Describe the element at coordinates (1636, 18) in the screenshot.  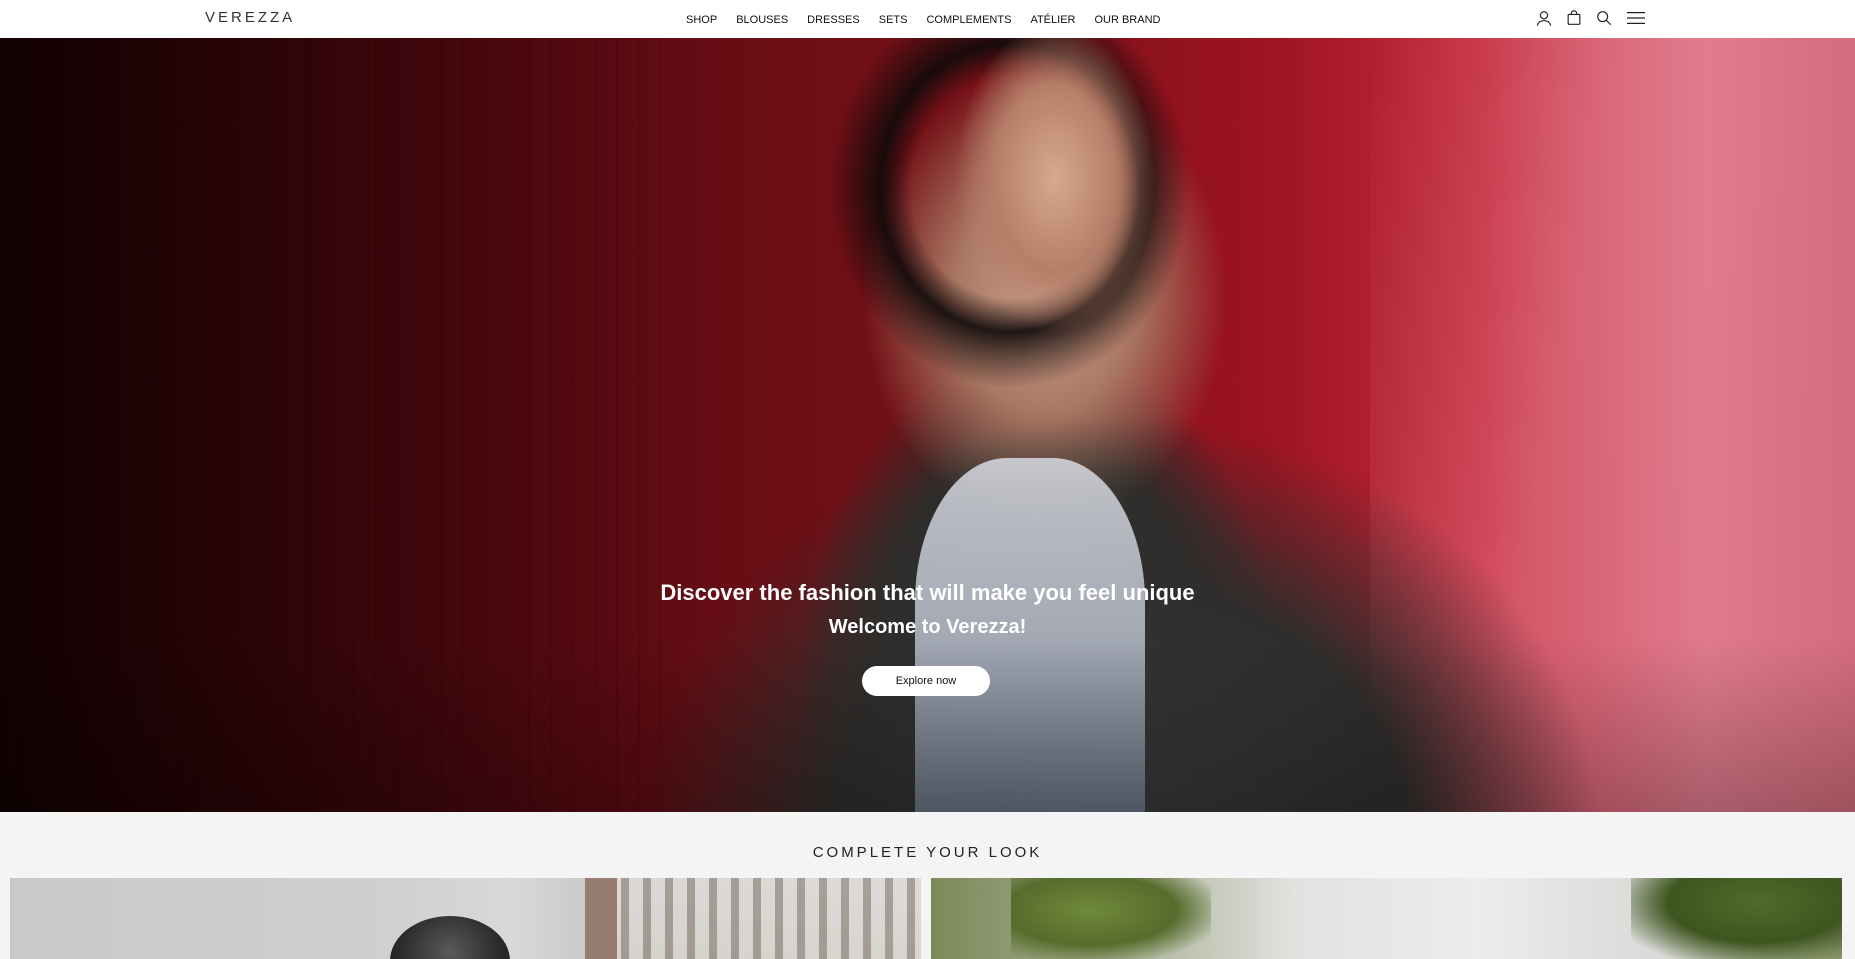
I see `menu-icon` at that location.